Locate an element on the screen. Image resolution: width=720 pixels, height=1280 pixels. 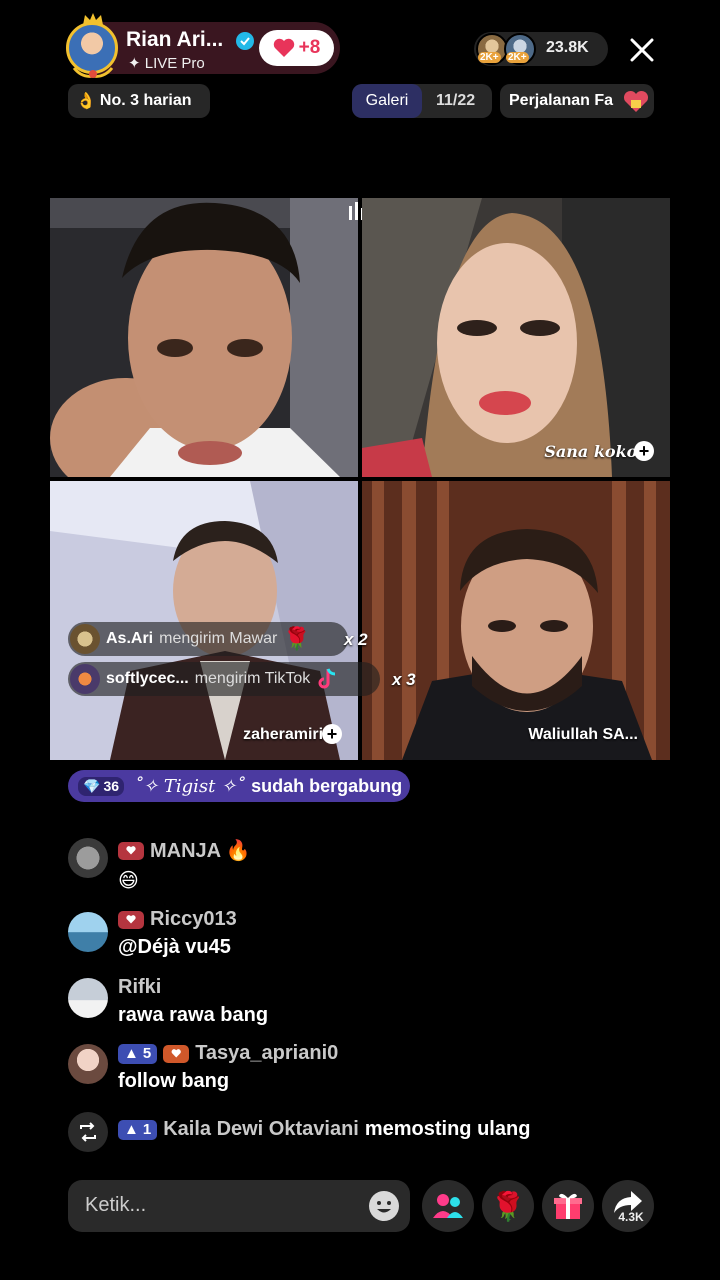
journey-label: Perjalanan Fa is located at coordinates (561, 100).